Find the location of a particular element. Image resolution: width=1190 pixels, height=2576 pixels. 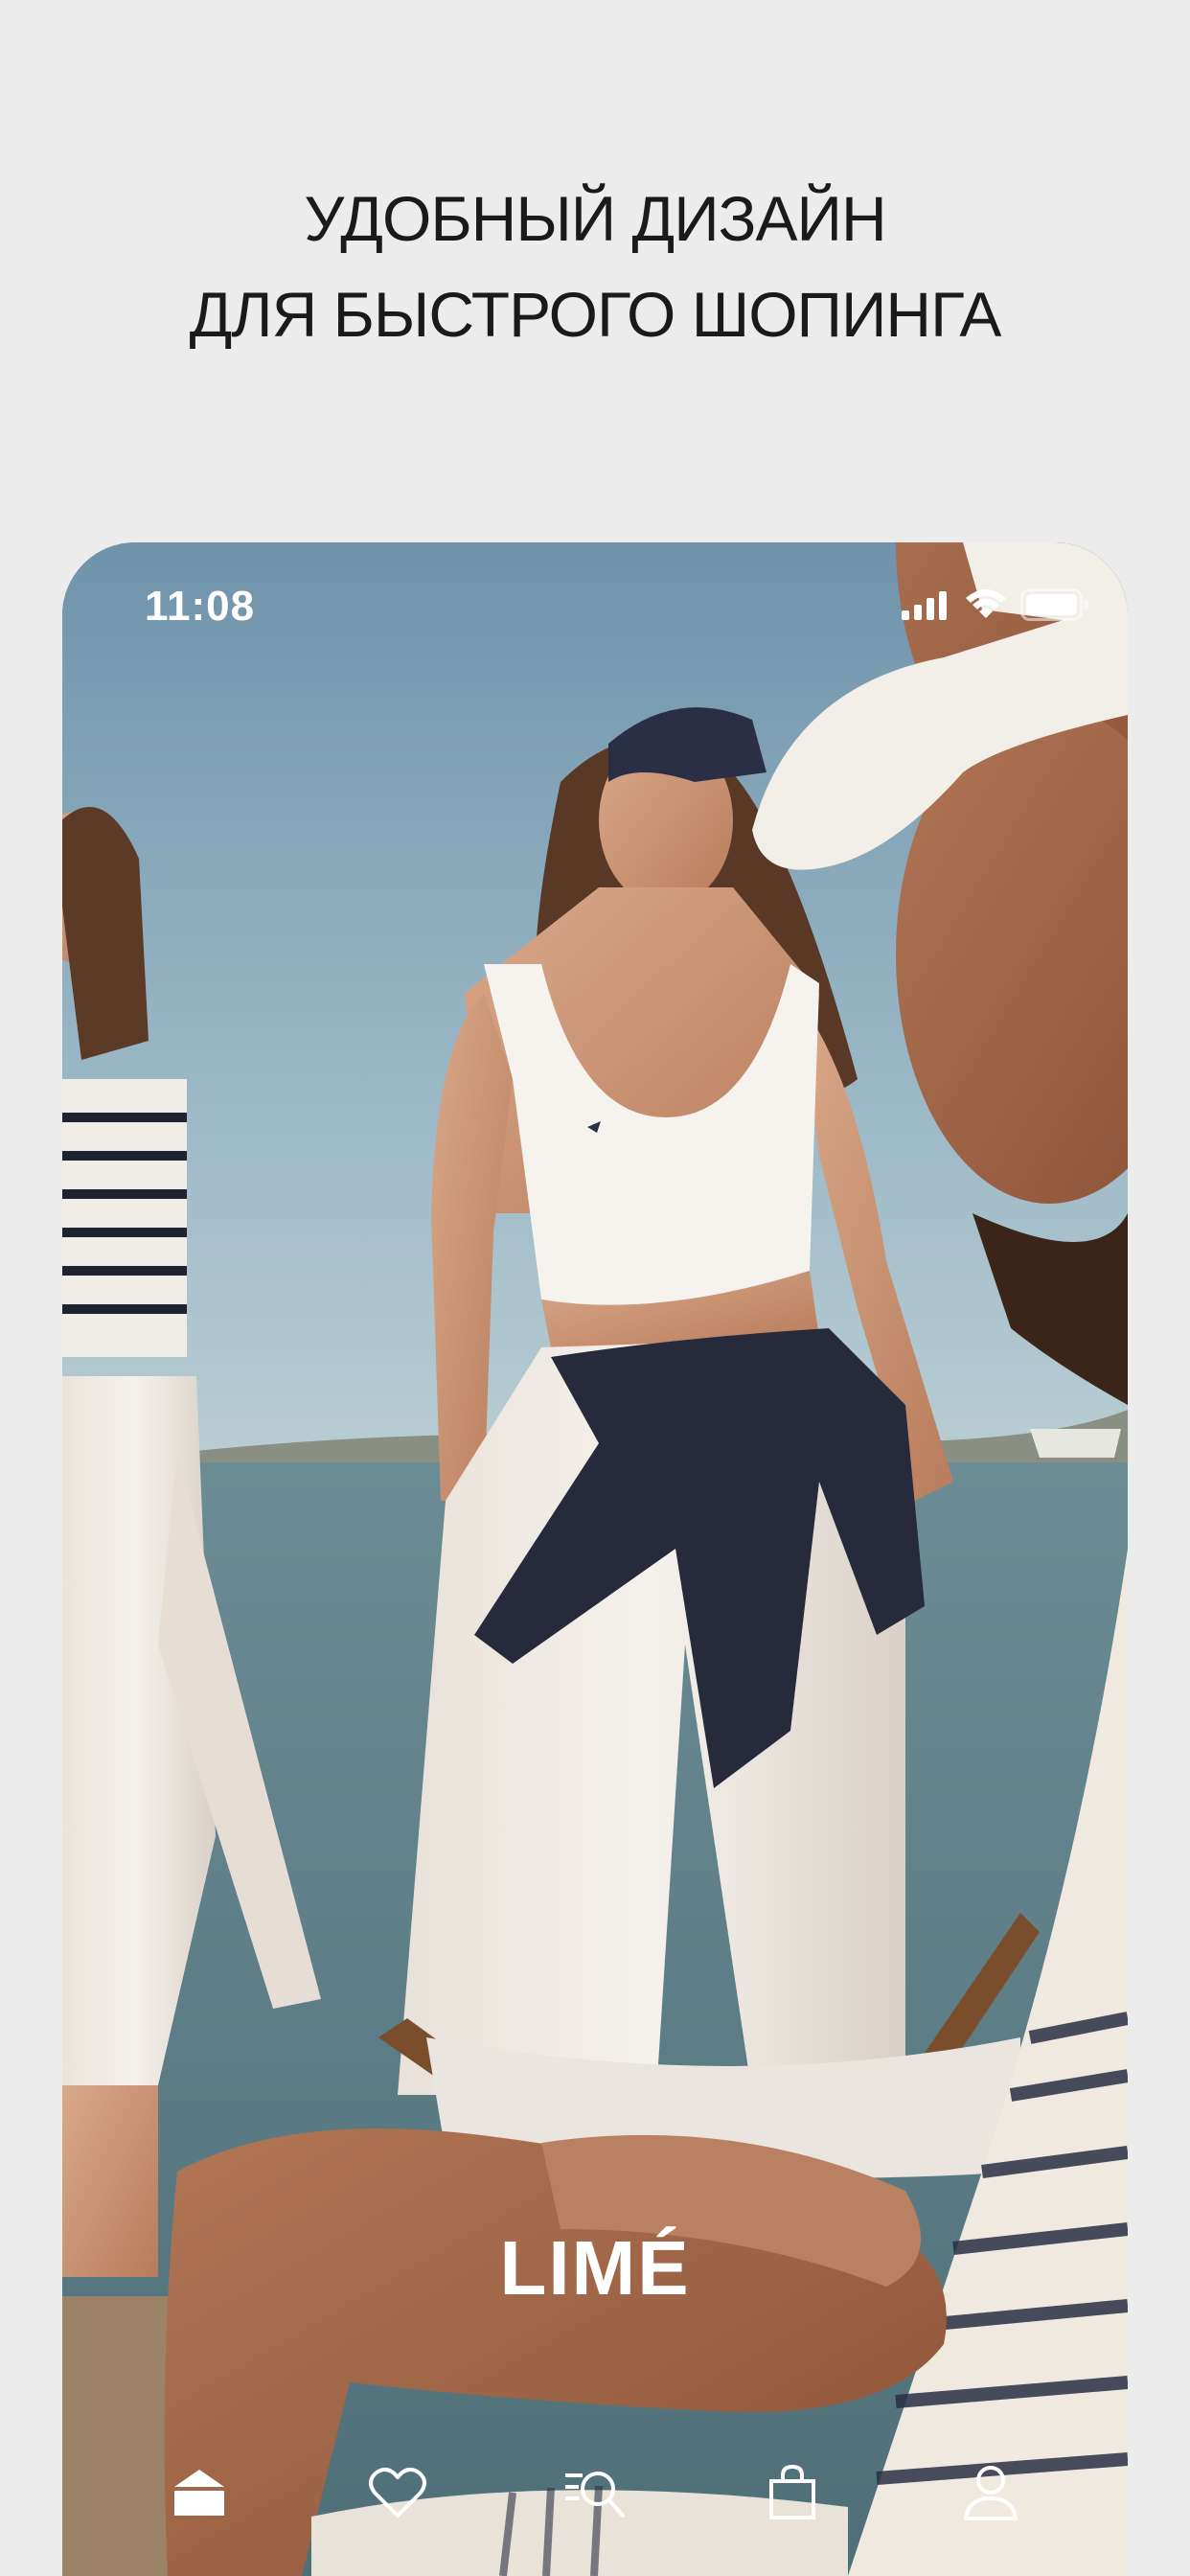

lime-logo: LIMÉ is located at coordinates (594, 2268).